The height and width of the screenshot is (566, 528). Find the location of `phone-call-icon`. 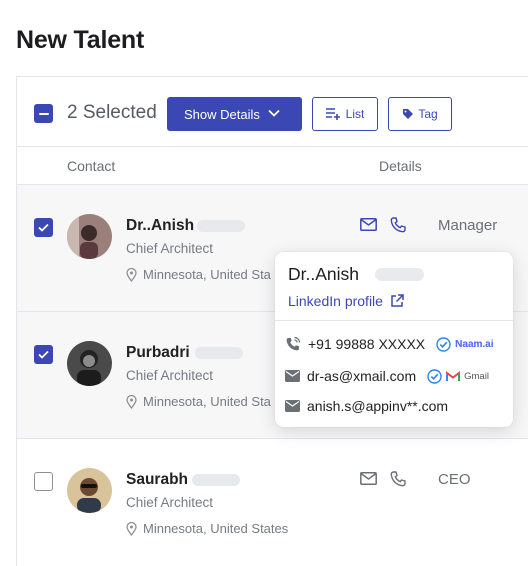

phone-call-icon is located at coordinates (293, 343).